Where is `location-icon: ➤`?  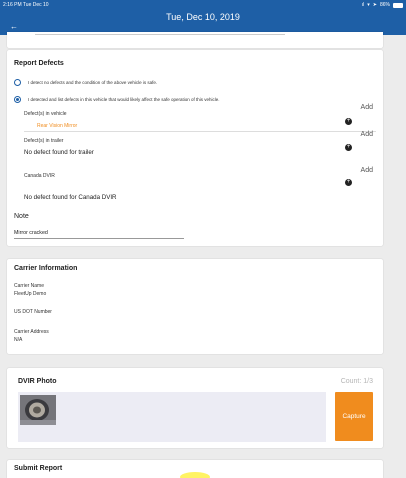 location-icon: ➤ is located at coordinates (374, 5).